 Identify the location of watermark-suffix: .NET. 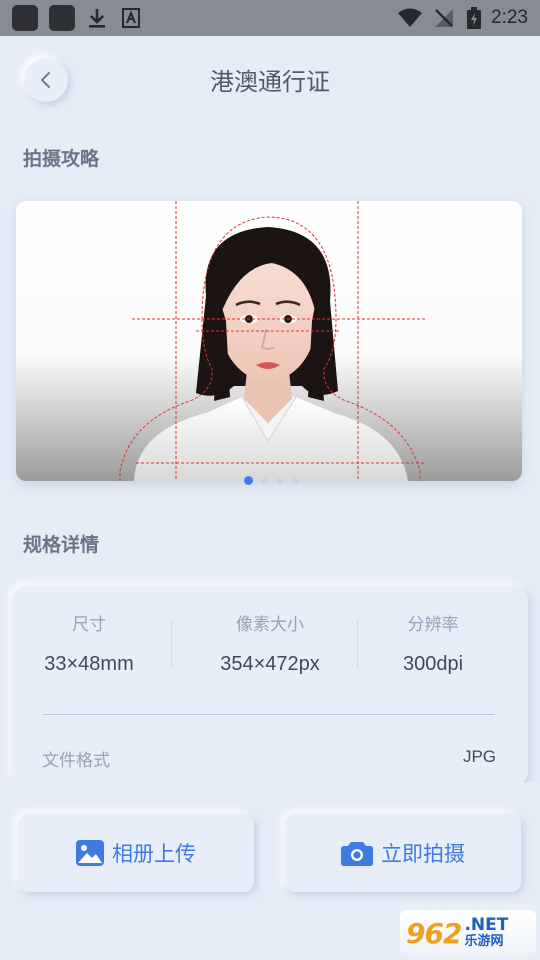
(486, 925).